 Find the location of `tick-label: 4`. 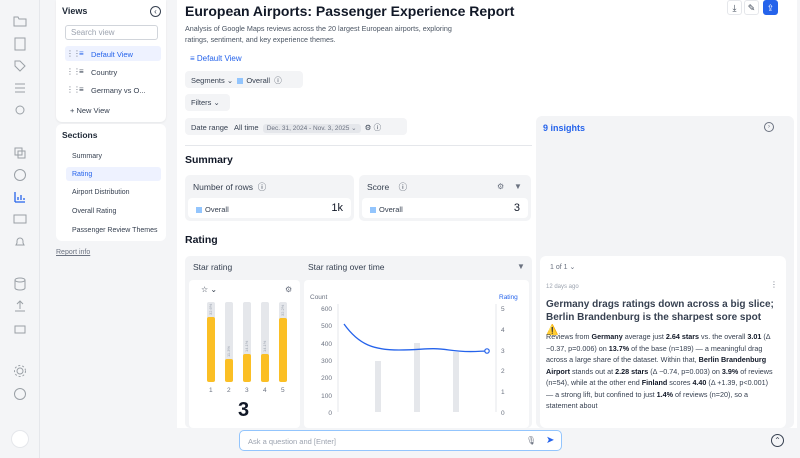

tick-label: 4 is located at coordinates (265, 390).